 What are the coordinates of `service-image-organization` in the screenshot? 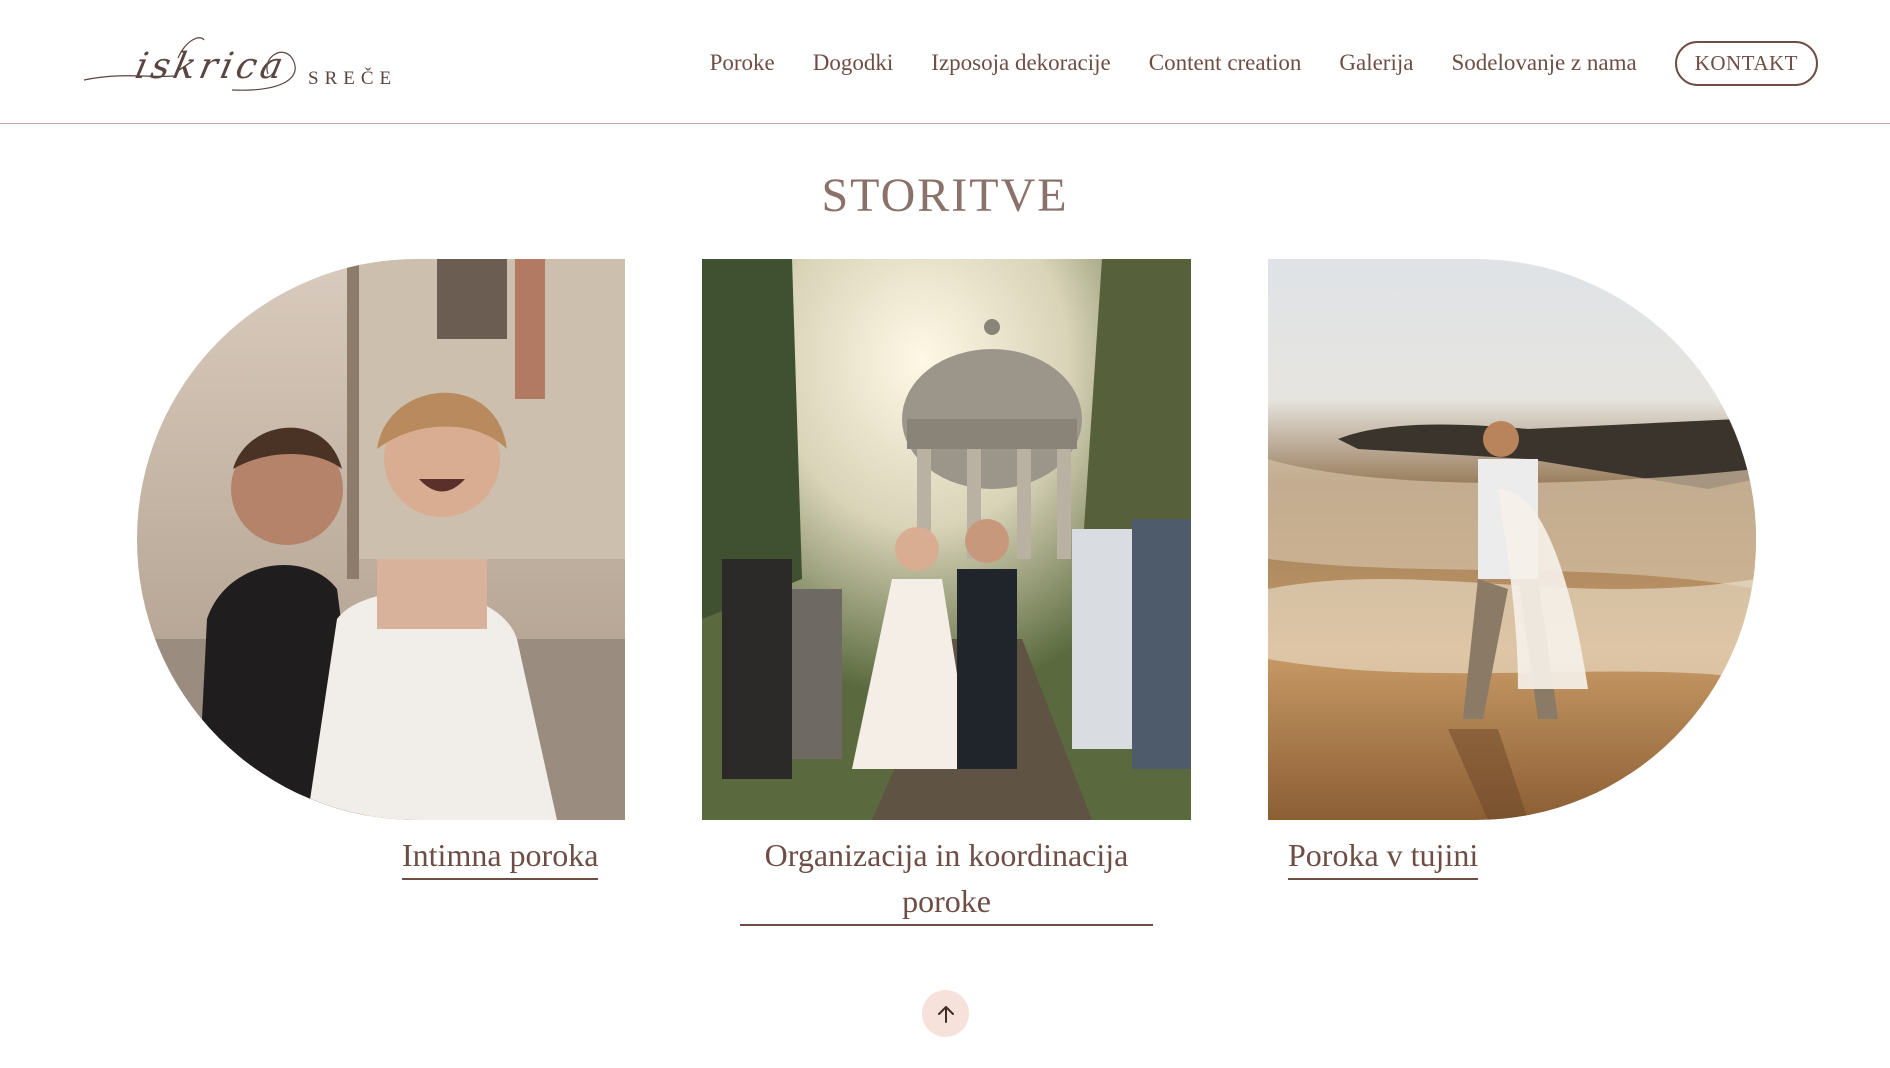 It's located at (946, 539).